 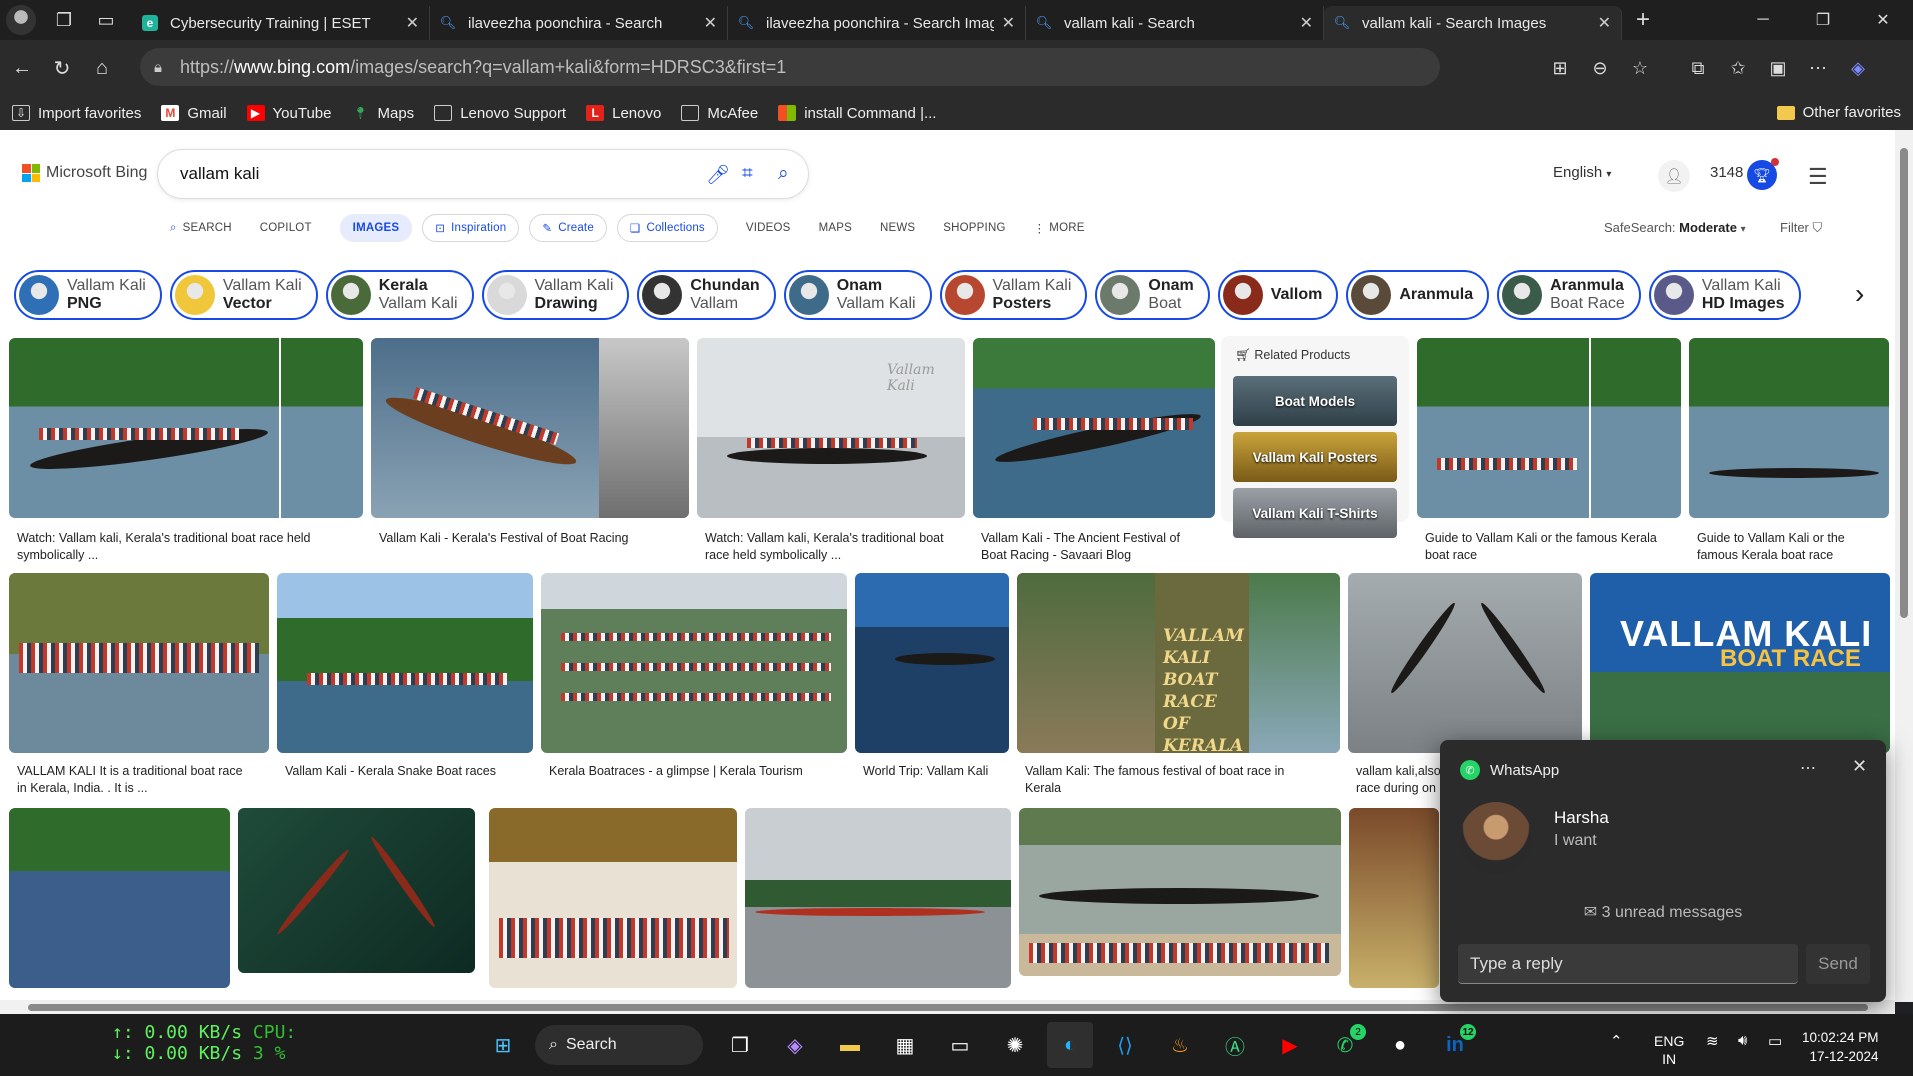 What do you see at coordinates (1742, 1040) in the screenshot?
I see `volume-icon: 🔊︎` at bounding box center [1742, 1040].